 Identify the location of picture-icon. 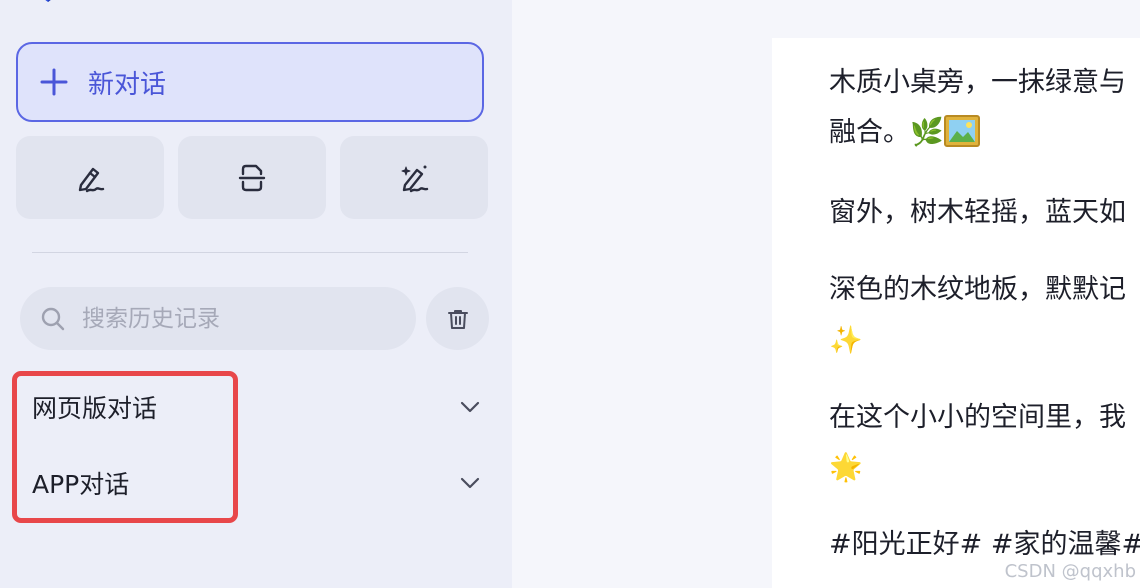
(961, 131).